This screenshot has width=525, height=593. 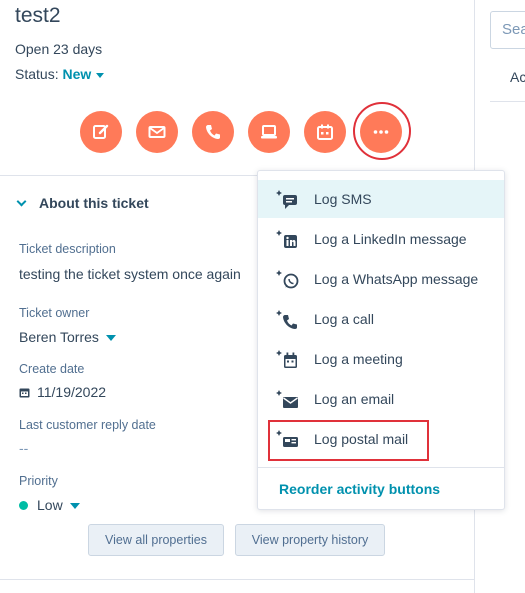 I want to click on sms-icon, so click(x=286, y=199).